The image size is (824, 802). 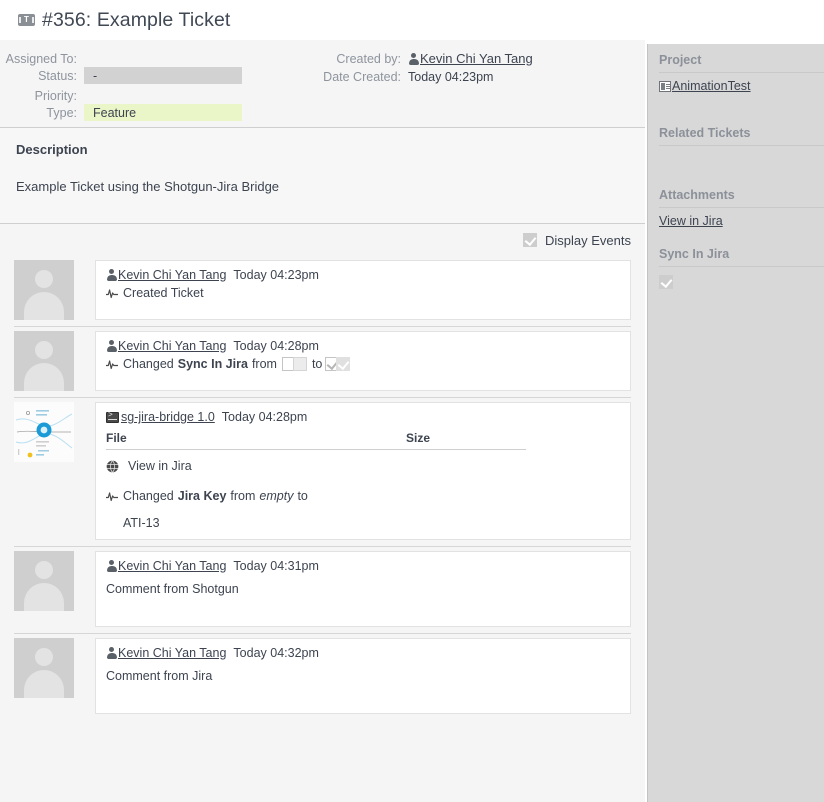 I want to click on sidebar-project-name: AnimationTest, so click(x=711, y=86).